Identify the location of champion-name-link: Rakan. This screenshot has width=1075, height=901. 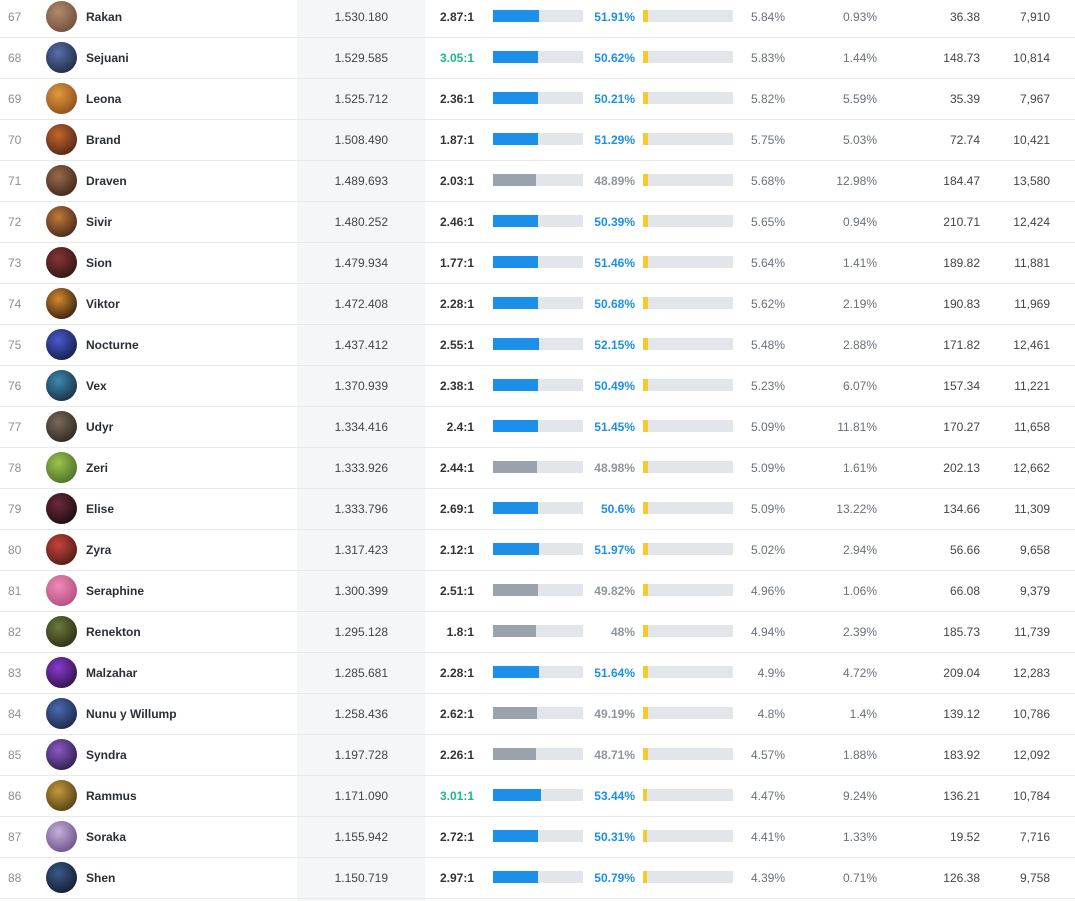
(186, 18).